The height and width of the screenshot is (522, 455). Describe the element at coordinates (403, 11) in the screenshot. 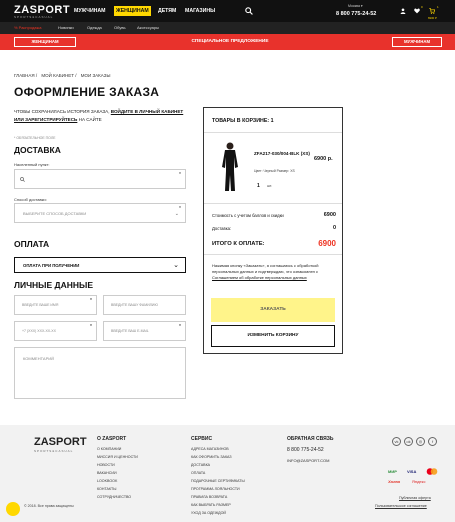

I see `user-icon` at that location.